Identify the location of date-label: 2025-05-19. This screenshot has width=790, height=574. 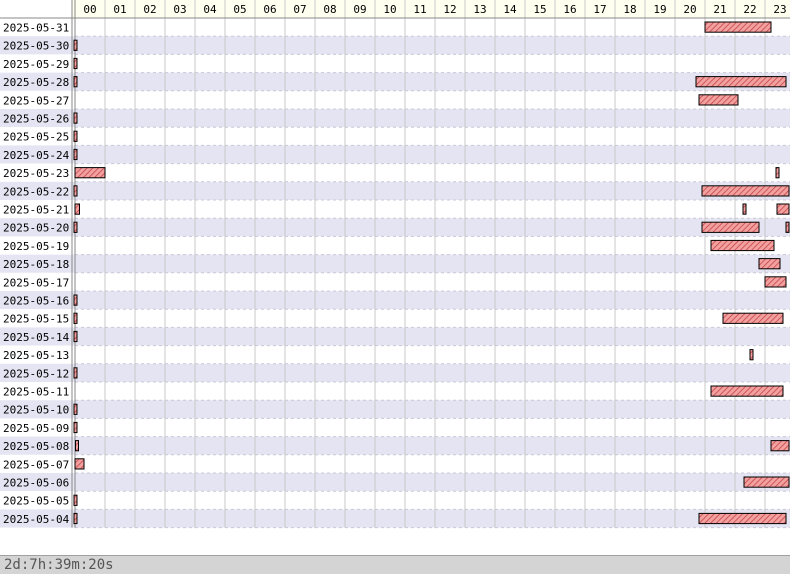
(36, 246).